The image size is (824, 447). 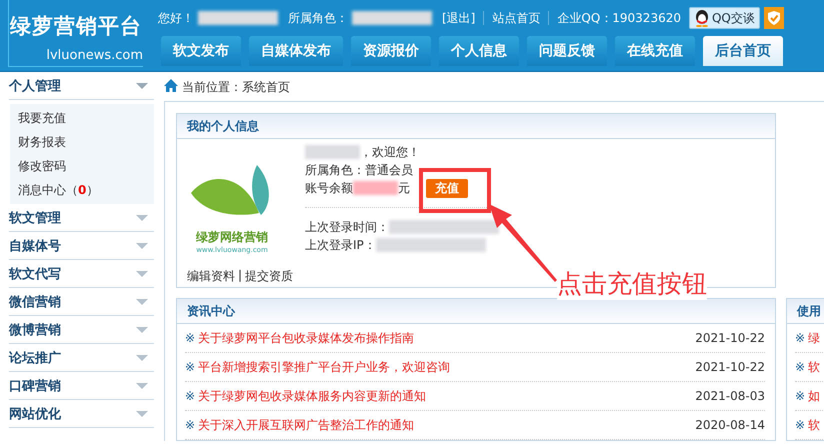 I want to click on news-link: 平台新增搜索引擎推广平台开户业务，欢迎咨询, so click(x=447, y=367).